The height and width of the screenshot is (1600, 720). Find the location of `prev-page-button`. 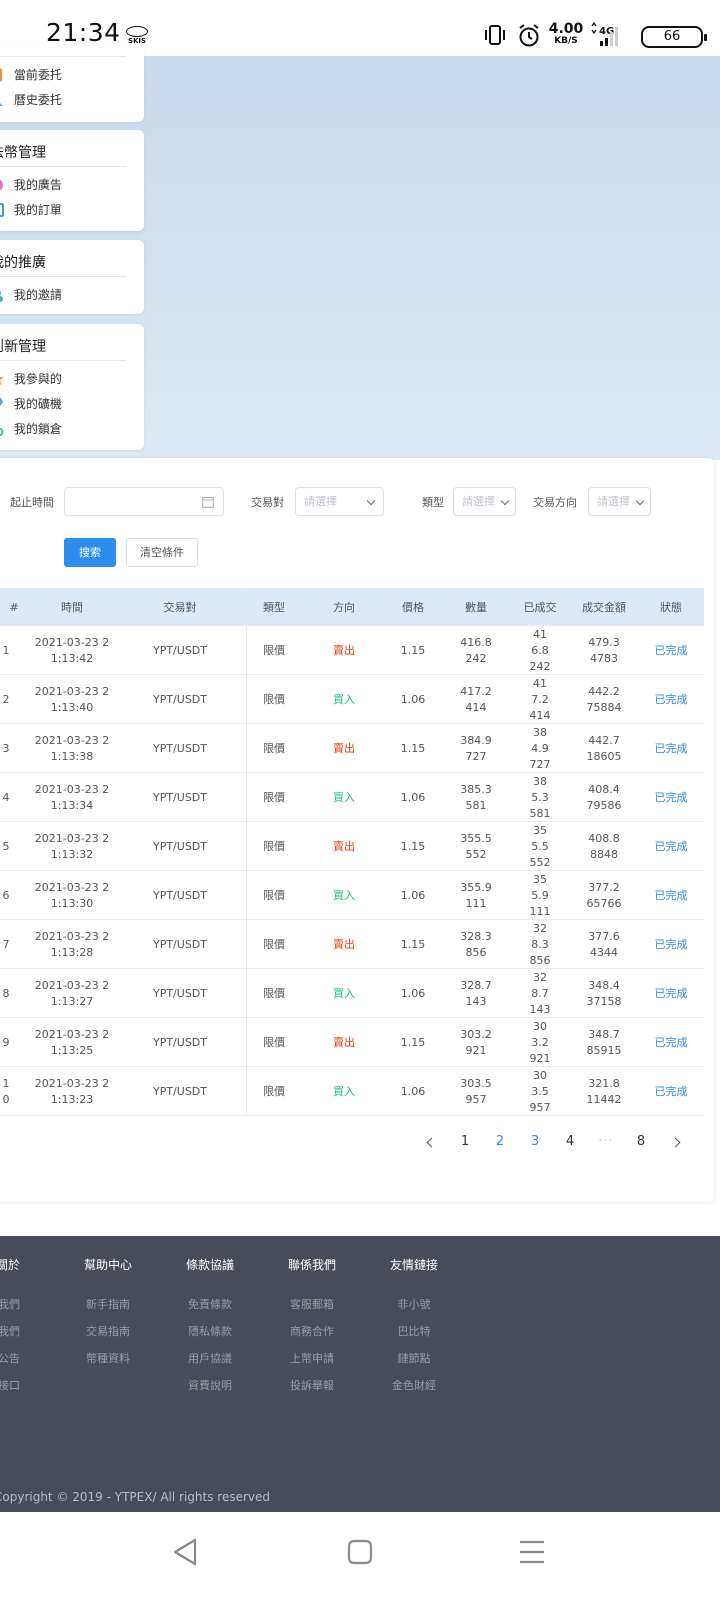

prev-page-button is located at coordinates (431, 1142).